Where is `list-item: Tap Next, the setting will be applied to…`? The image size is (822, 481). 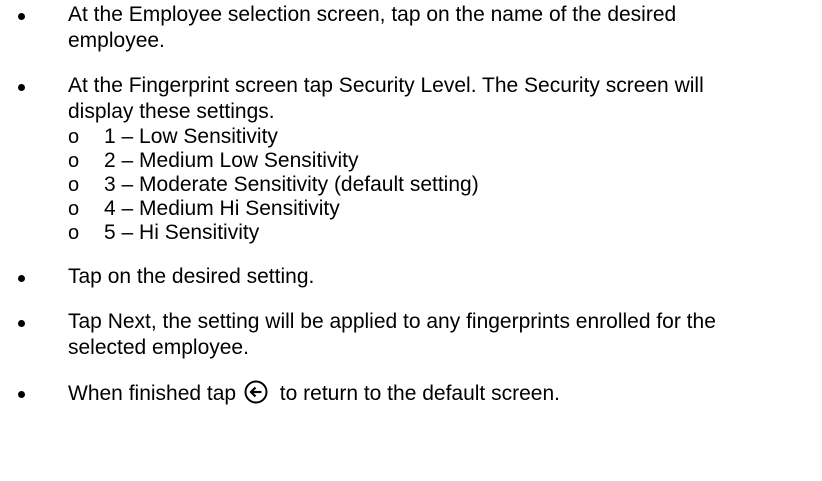 list-item: Tap Next, the setting will be applied to… is located at coordinates (364, 335).